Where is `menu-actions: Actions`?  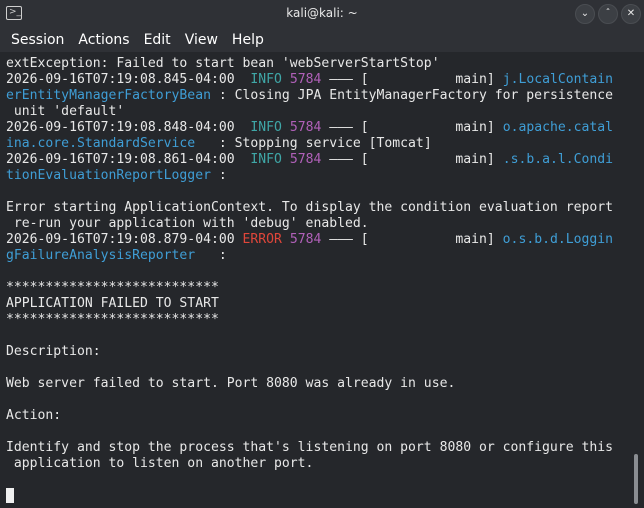 menu-actions: Actions is located at coordinates (103, 40).